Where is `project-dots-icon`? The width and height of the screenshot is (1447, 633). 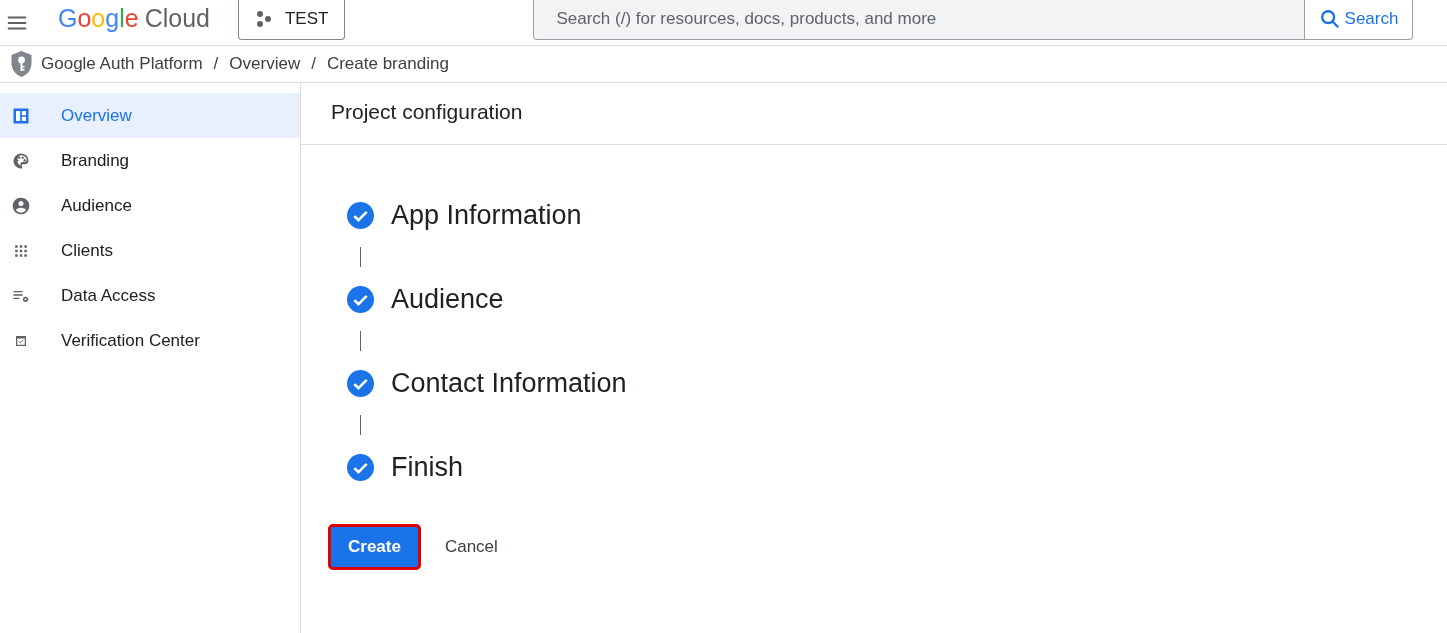
project-dots-icon is located at coordinates (263, 19).